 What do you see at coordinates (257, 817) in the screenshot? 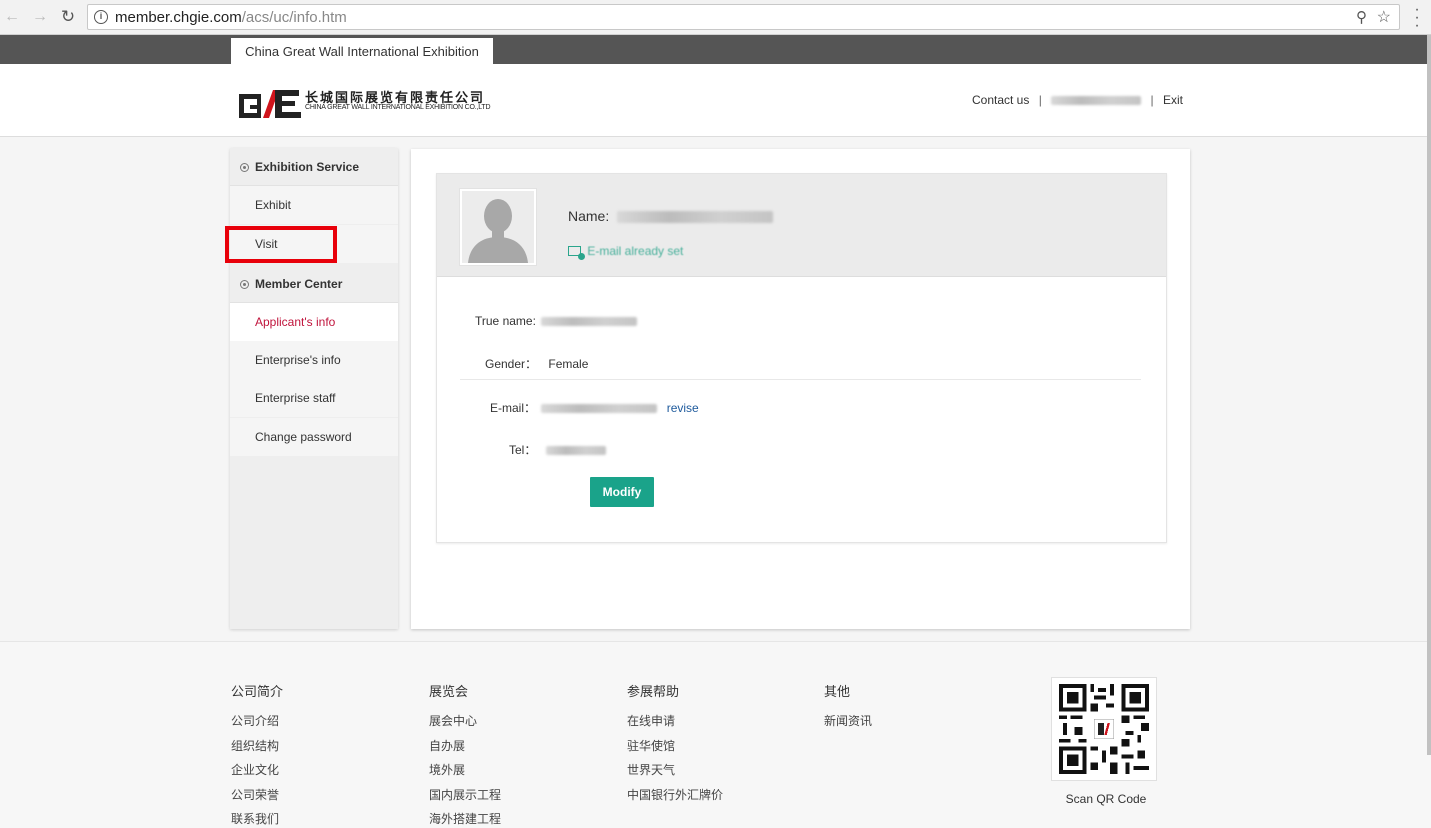
I see `footer-link: 联系我们` at bounding box center [257, 817].